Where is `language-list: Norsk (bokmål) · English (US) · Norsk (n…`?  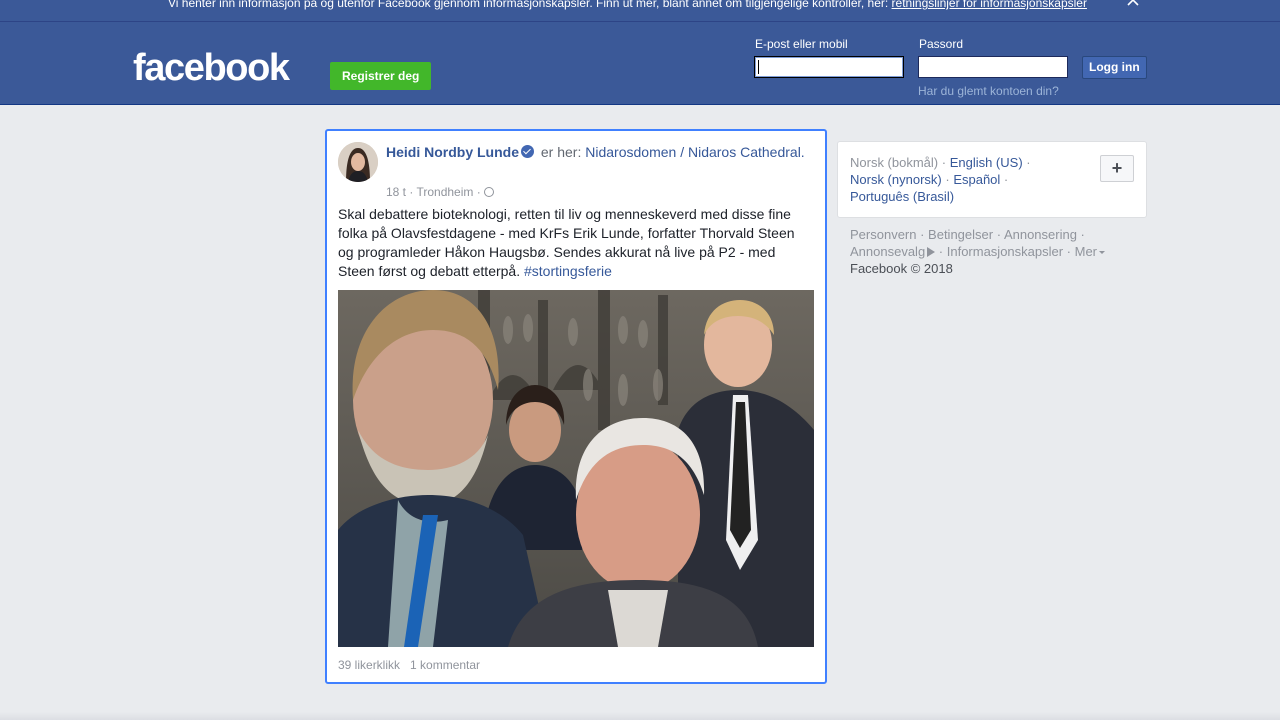 language-list: Norsk (bokmål) · English (US) · Norsk (n… is located at coordinates (940, 179).